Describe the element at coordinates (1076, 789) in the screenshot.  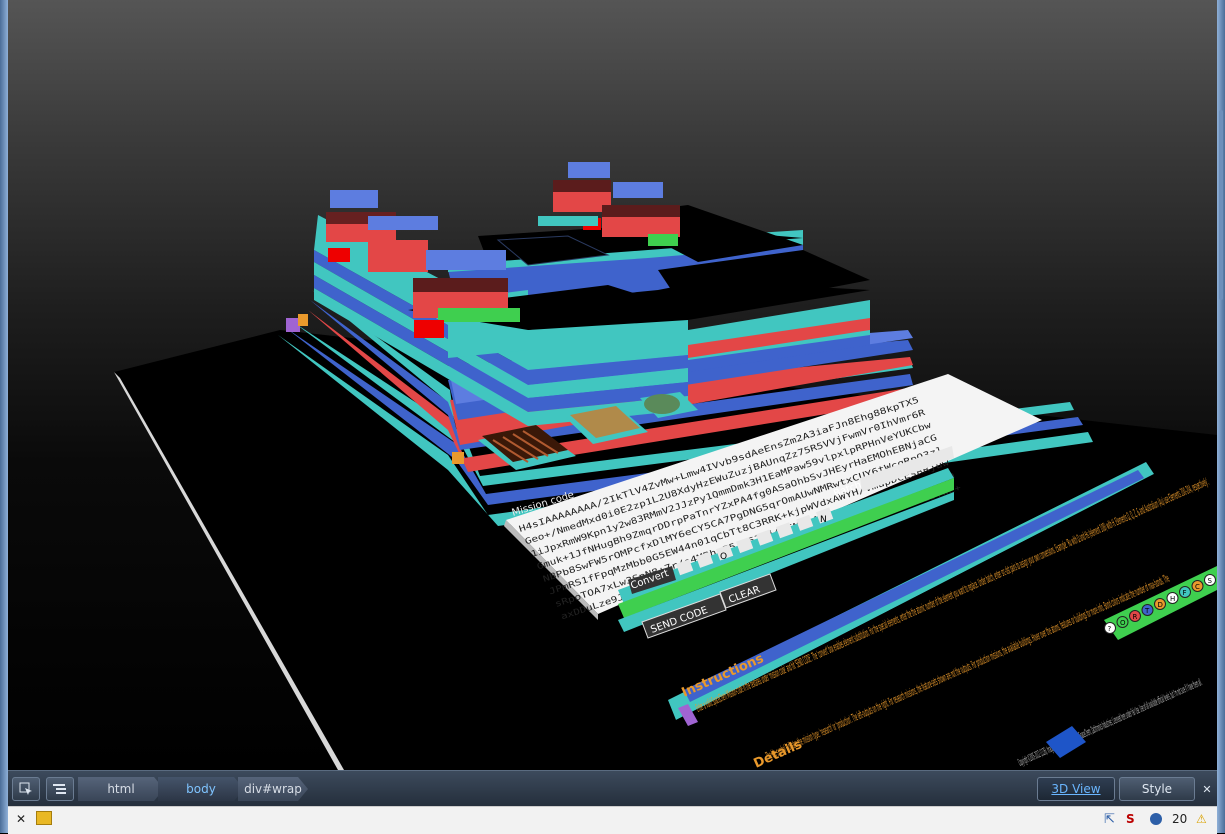
I see `3d-view-button: 3D View` at that location.